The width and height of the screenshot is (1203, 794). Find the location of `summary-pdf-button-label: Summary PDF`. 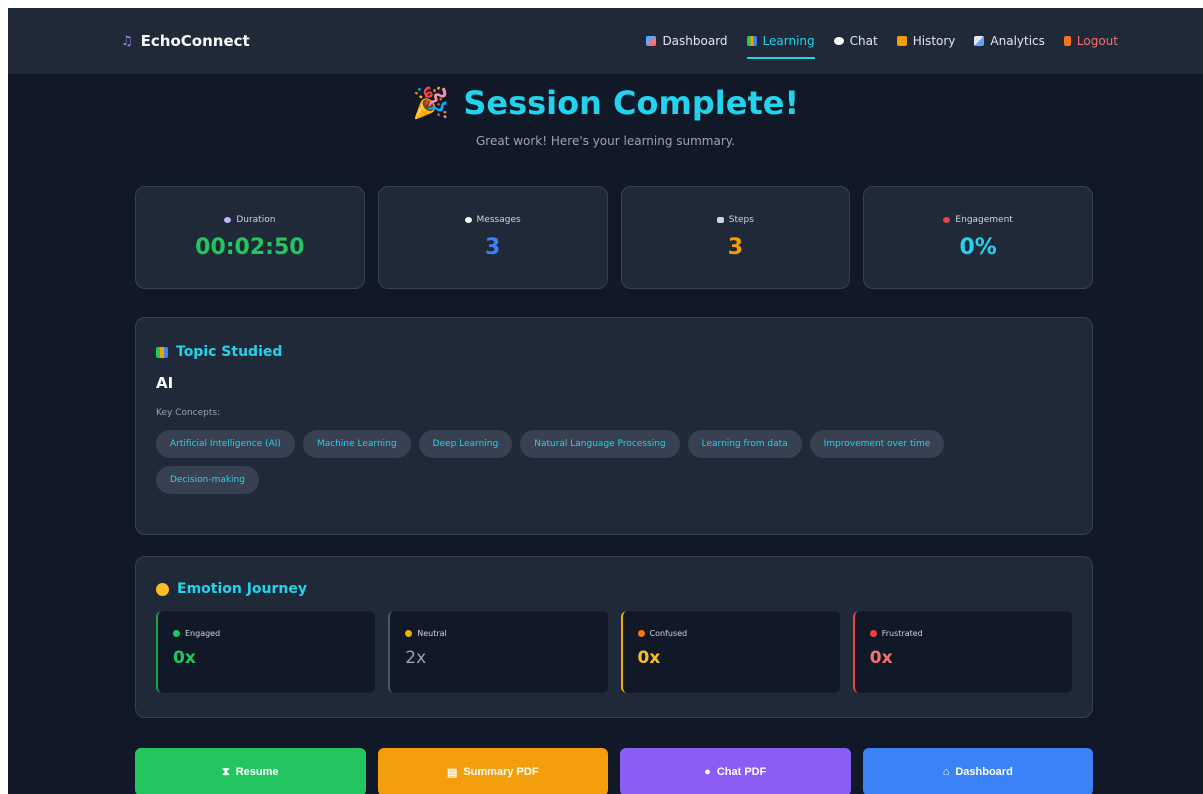

summary-pdf-button-label: Summary PDF is located at coordinates (501, 772).